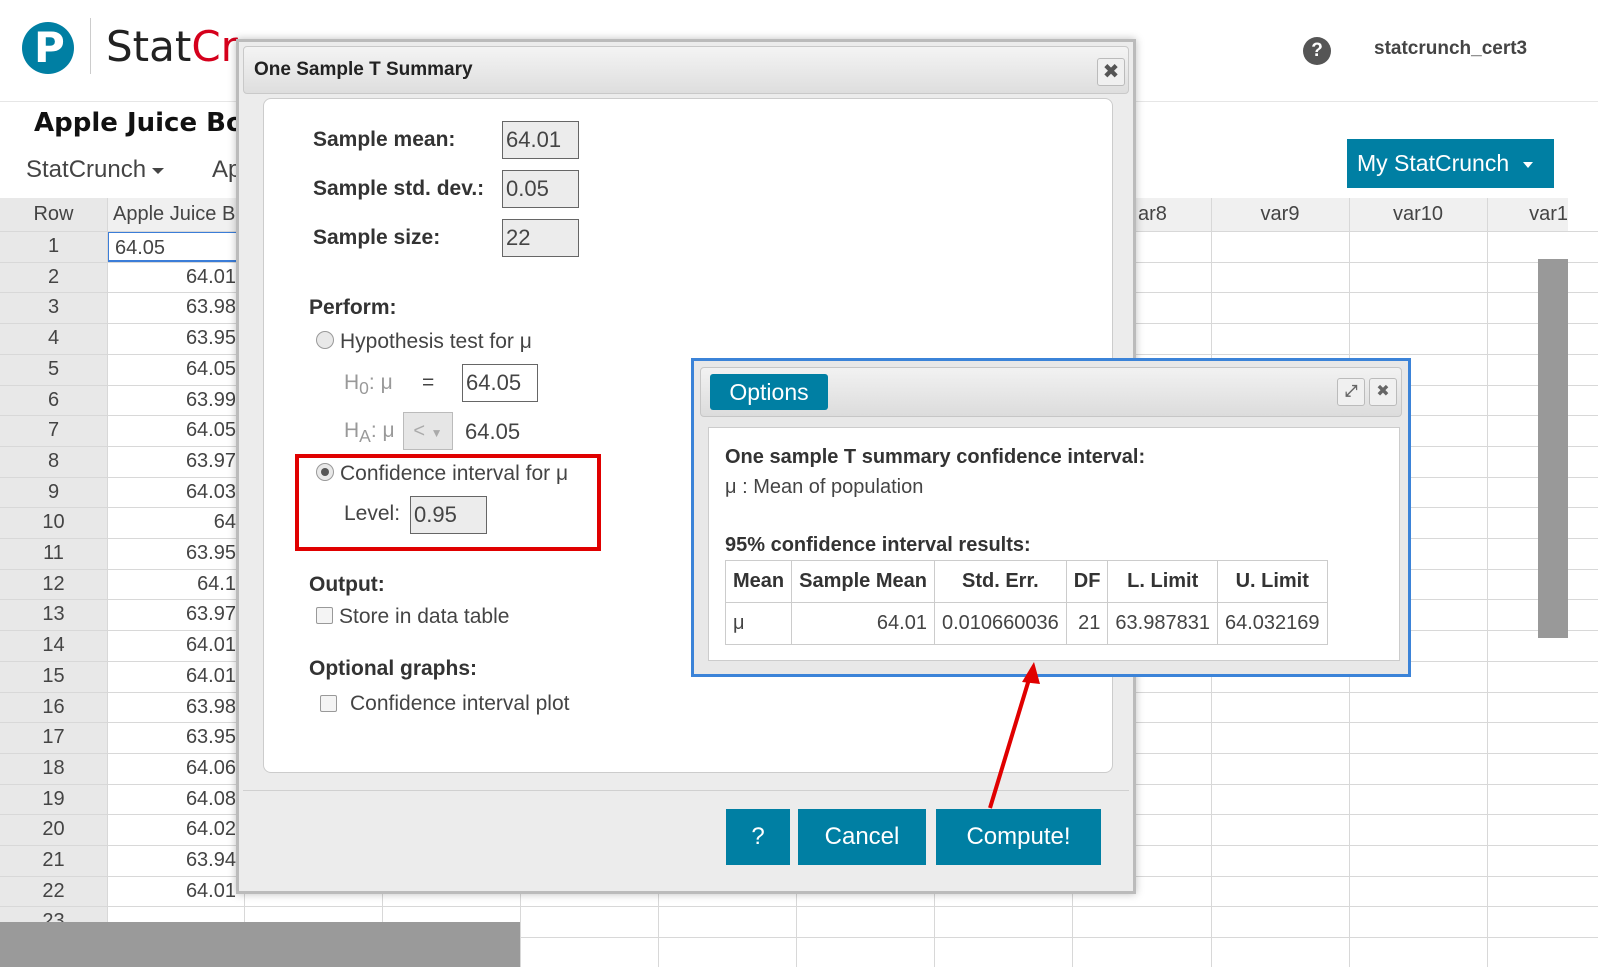 This screenshot has width=1598, height=967. What do you see at coordinates (1418, 214) in the screenshot?
I see `column-header-var10: var10` at bounding box center [1418, 214].